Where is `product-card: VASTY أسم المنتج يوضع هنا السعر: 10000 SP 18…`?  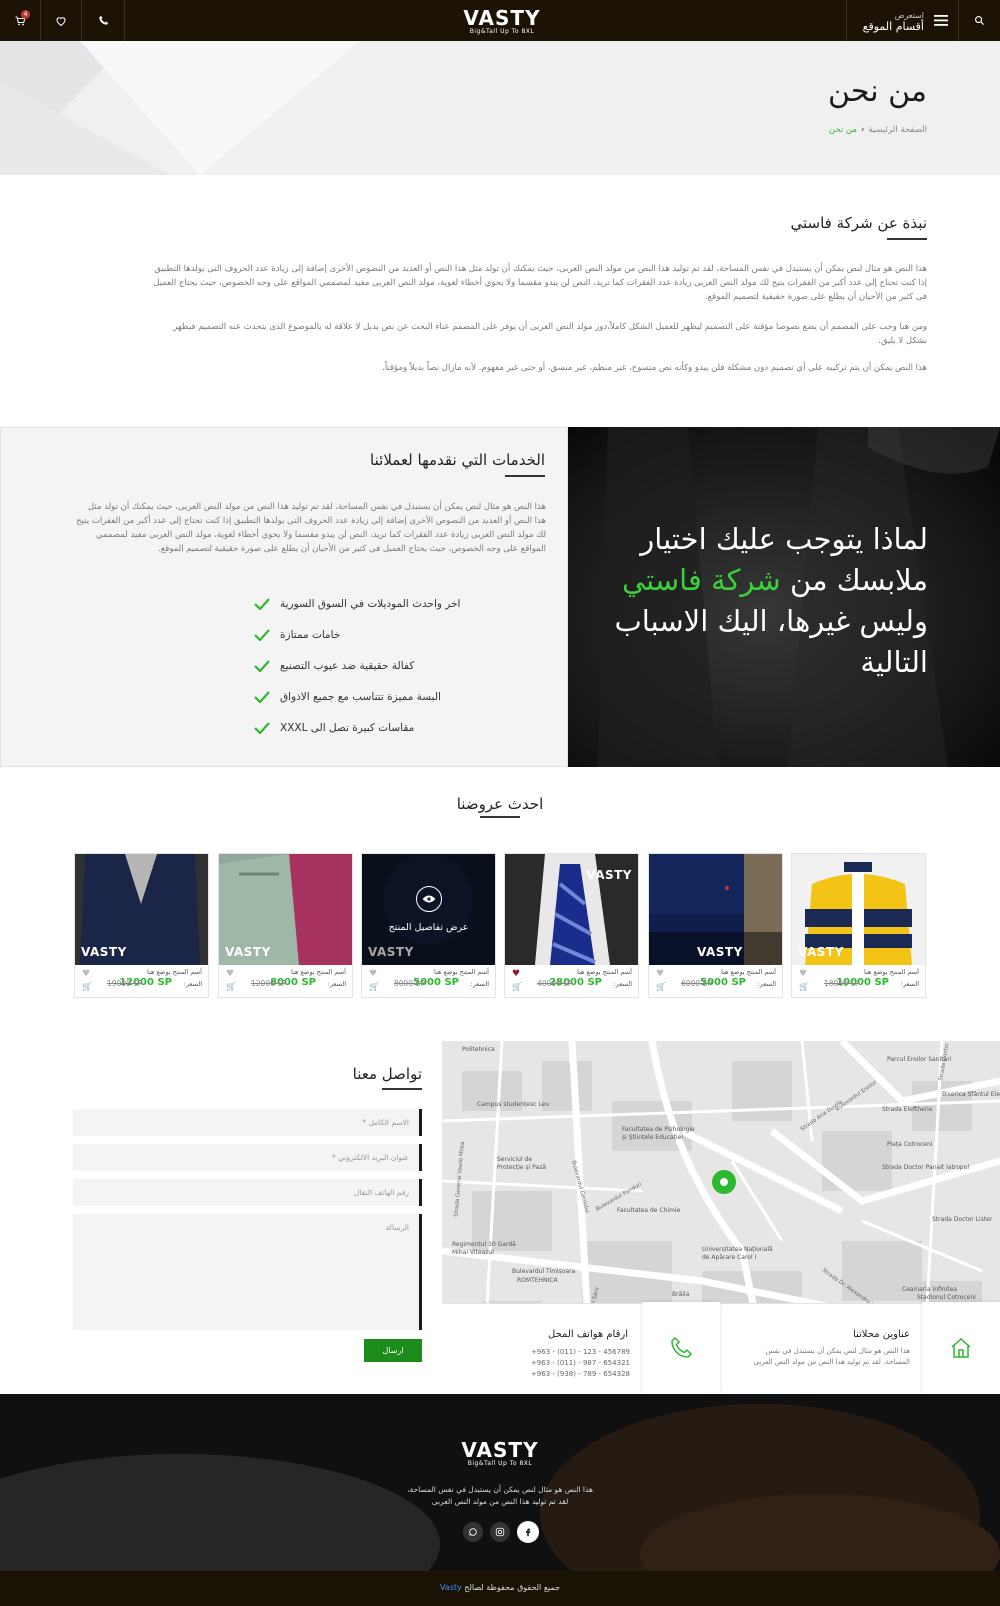 product-card: VASTY أسم المنتج يوضع هنا السعر: 10000 SP 18… is located at coordinates (858, 925).